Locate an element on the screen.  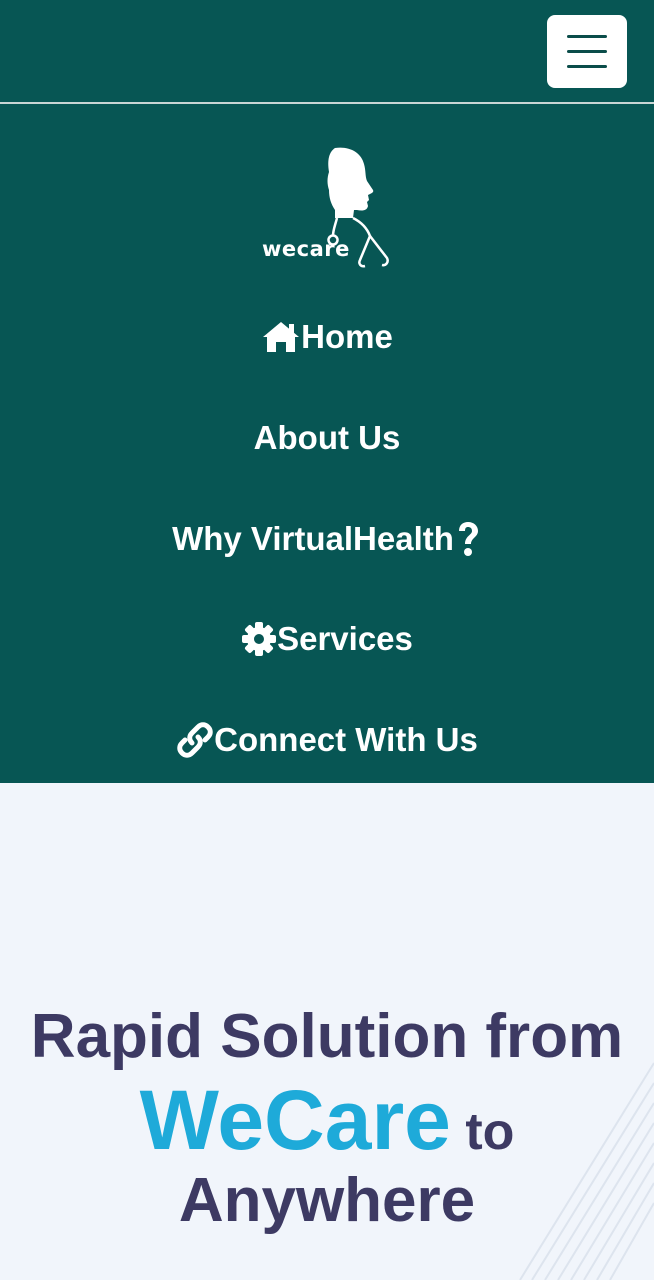
nav-item-home: Home is located at coordinates (327, 337).